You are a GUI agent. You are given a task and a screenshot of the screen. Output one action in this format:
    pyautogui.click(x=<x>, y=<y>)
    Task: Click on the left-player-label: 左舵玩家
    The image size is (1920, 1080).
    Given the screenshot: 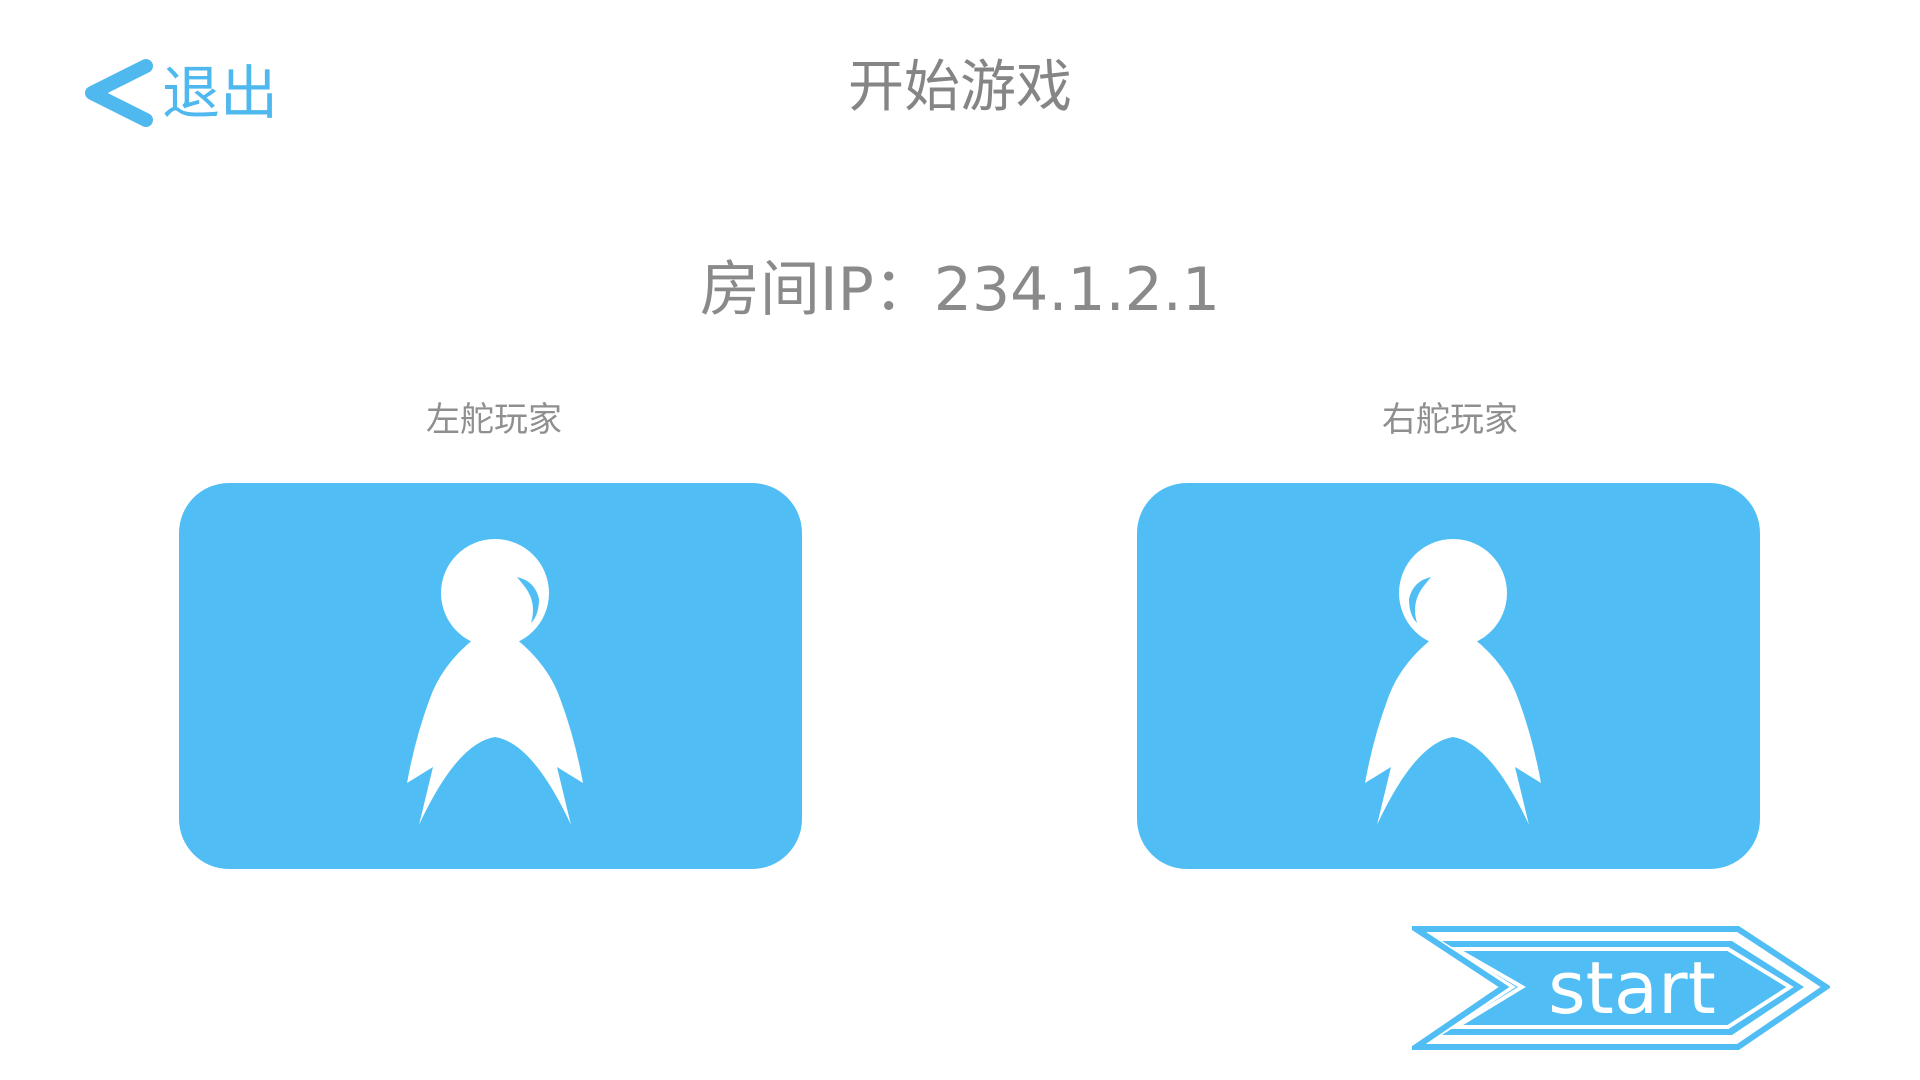 What is the action you would take?
    pyautogui.click(x=494, y=420)
    